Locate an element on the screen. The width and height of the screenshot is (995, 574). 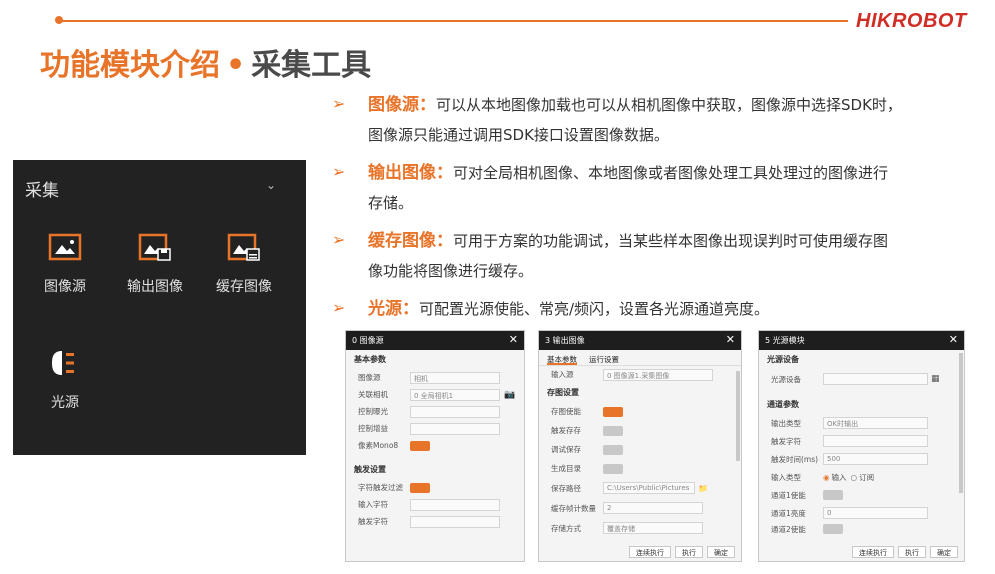
bullet-text: 图像源只能通过调用SDK接口设置图像数据。 is located at coordinates (518, 135).